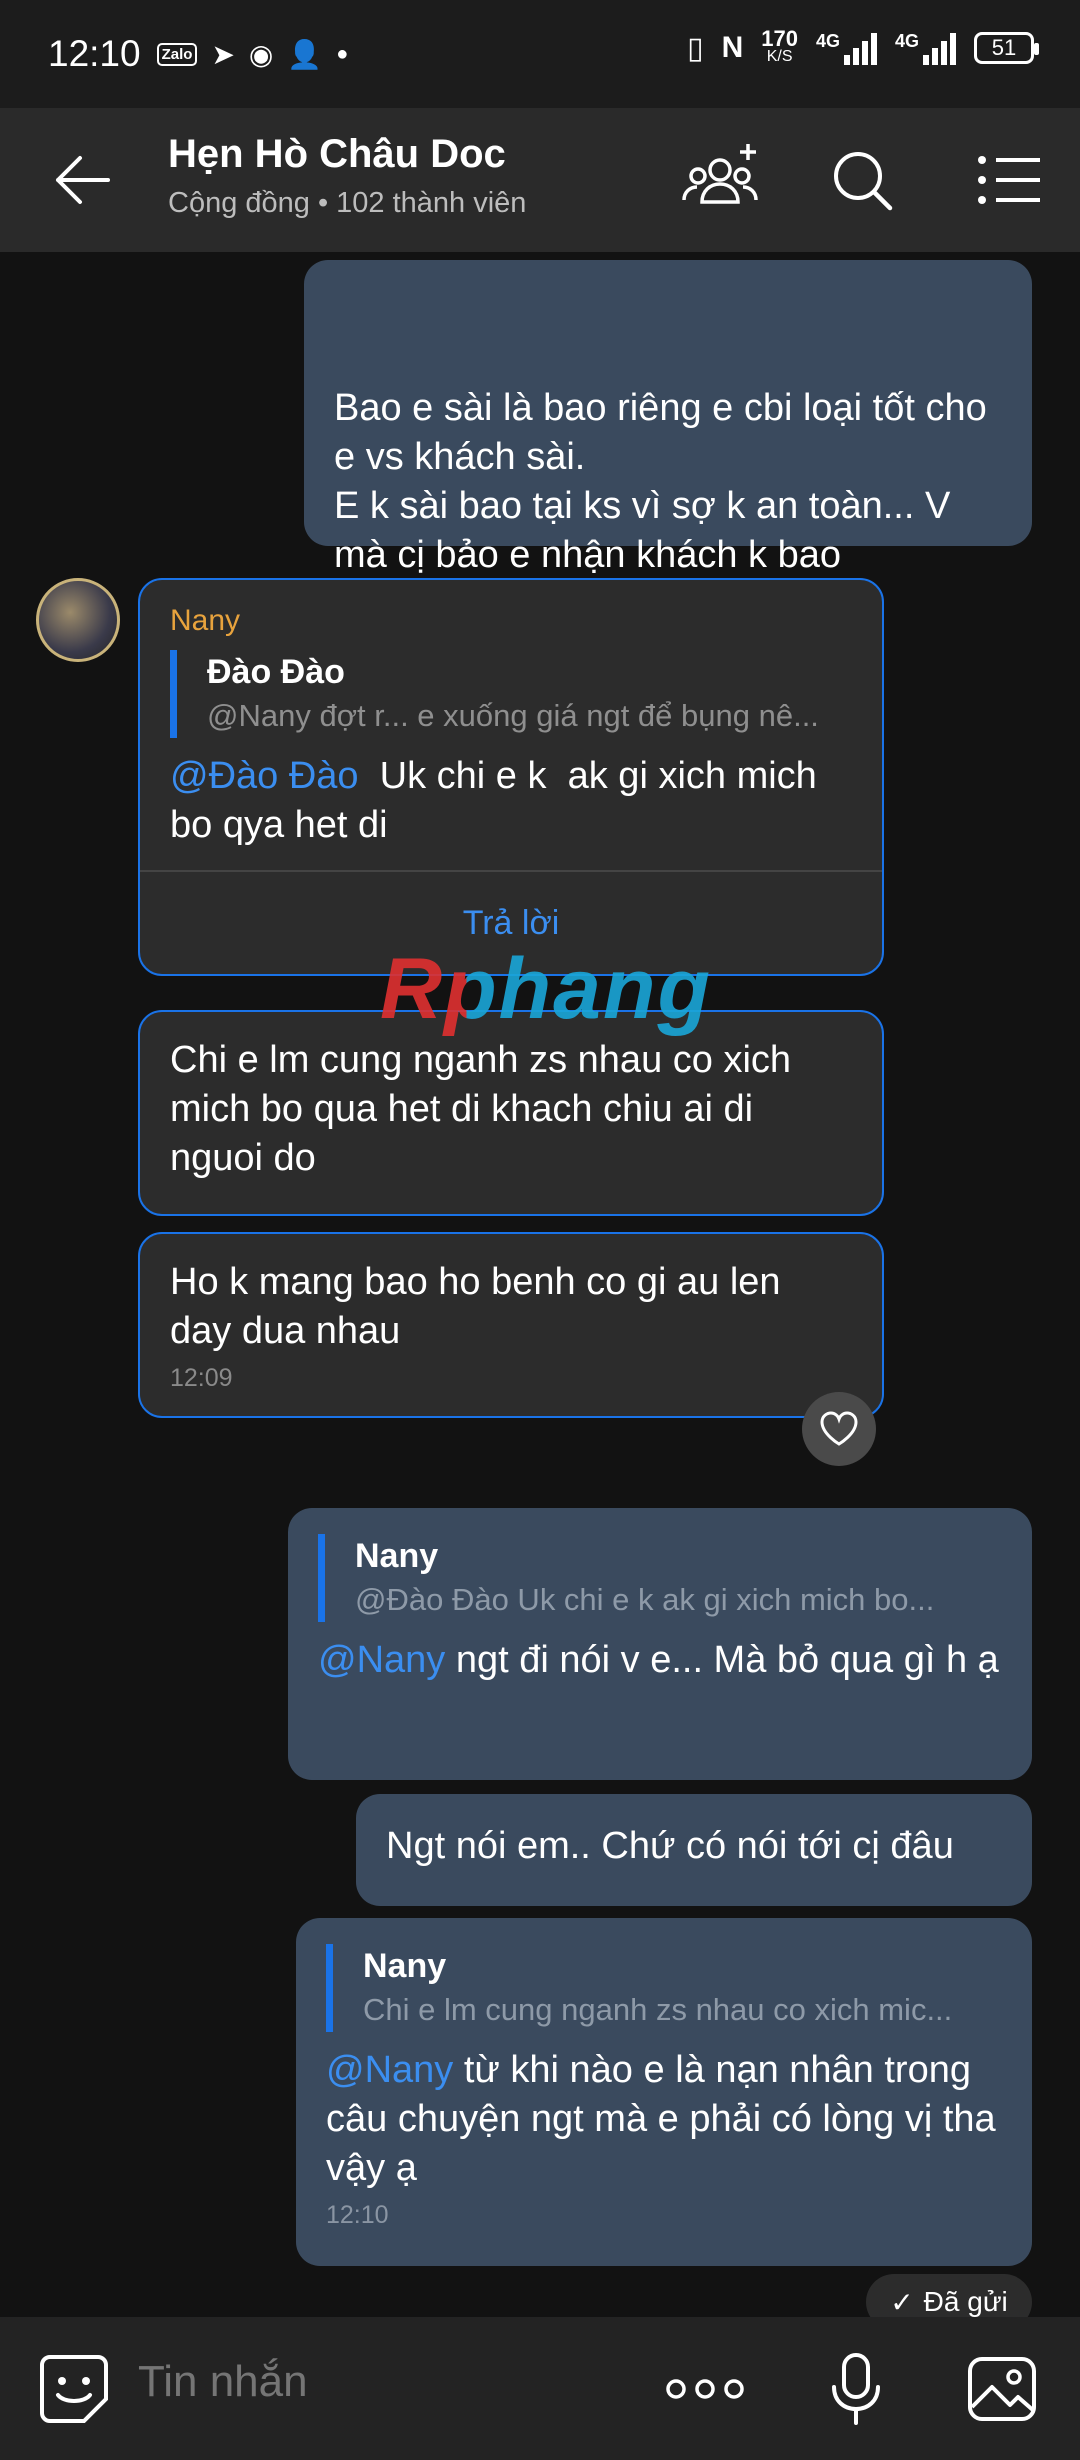  What do you see at coordinates (205, 620) in the screenshot?
I see `sender-name: Nany` at bounding box center [205, 620].